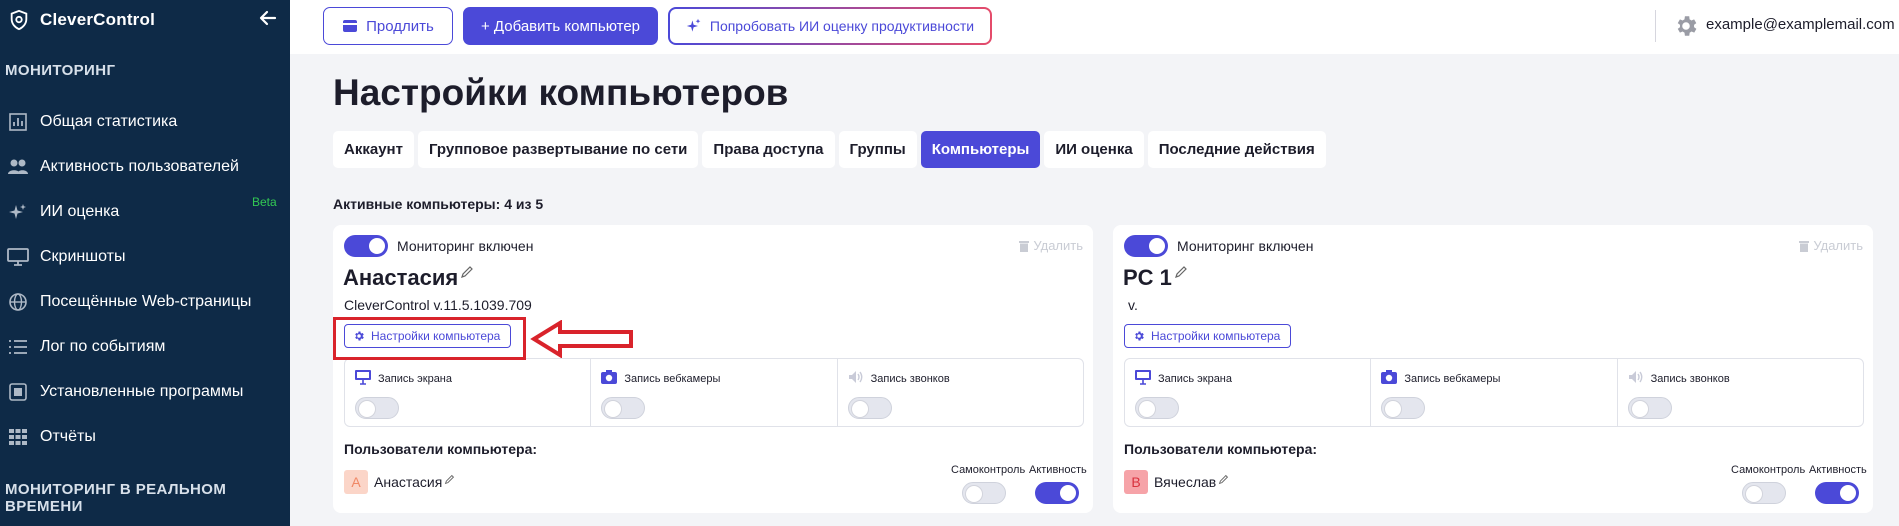 The image size is (1899, 526). I want to click on tab-groups: Группы, so click(877, 149).